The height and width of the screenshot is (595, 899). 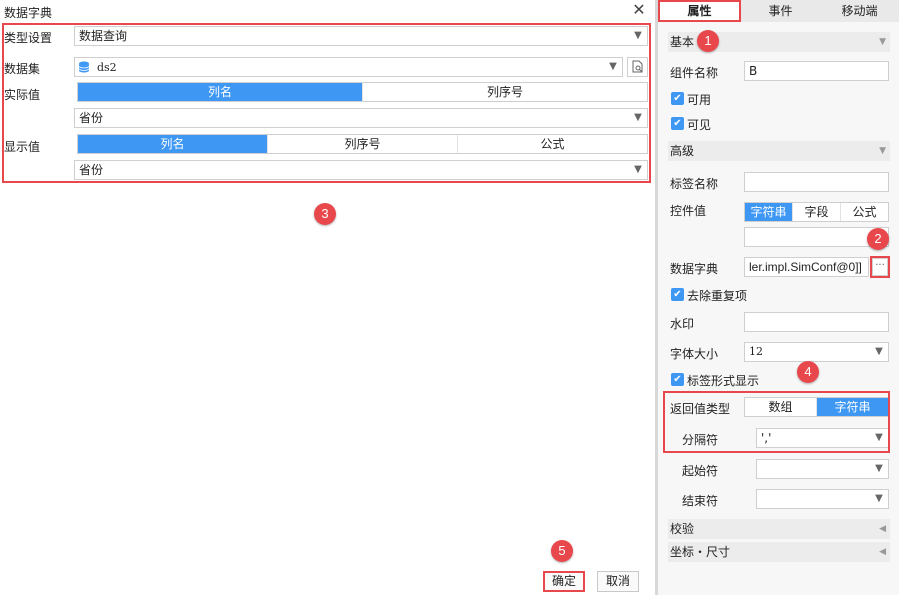 What do you see at coordinates (781, 407) in the screenshot?
I see `return-tab-array: 数组` at bounding box center [781, 407].